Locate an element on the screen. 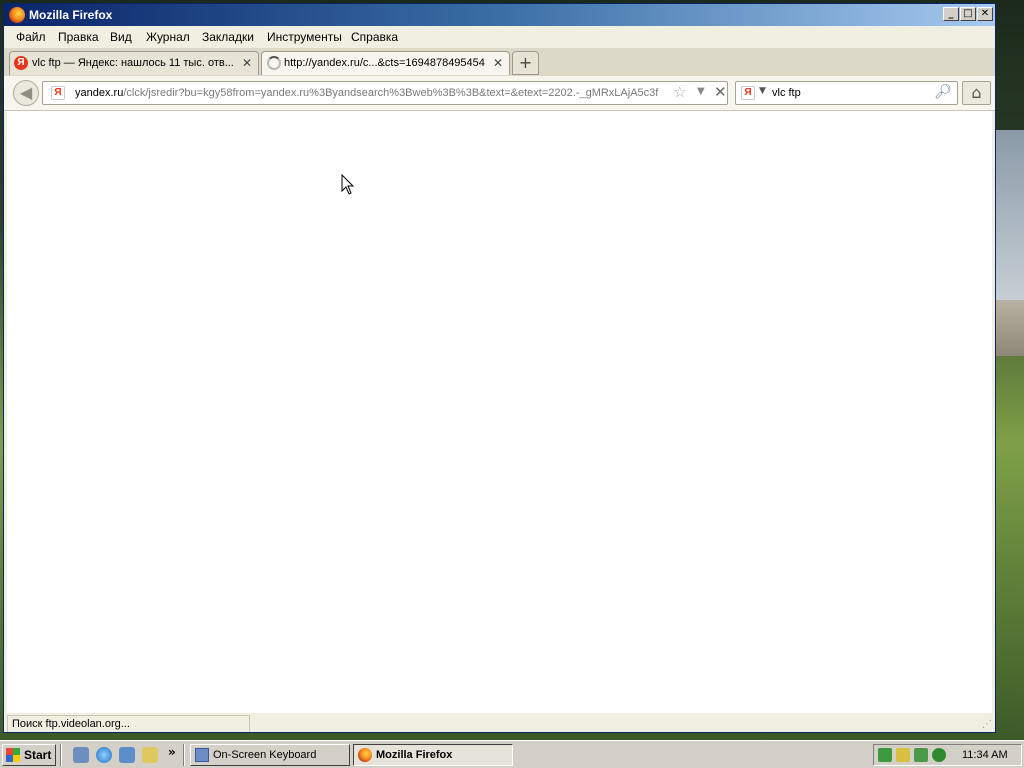  new-tab-button: + is located at coordinates (525, 63).